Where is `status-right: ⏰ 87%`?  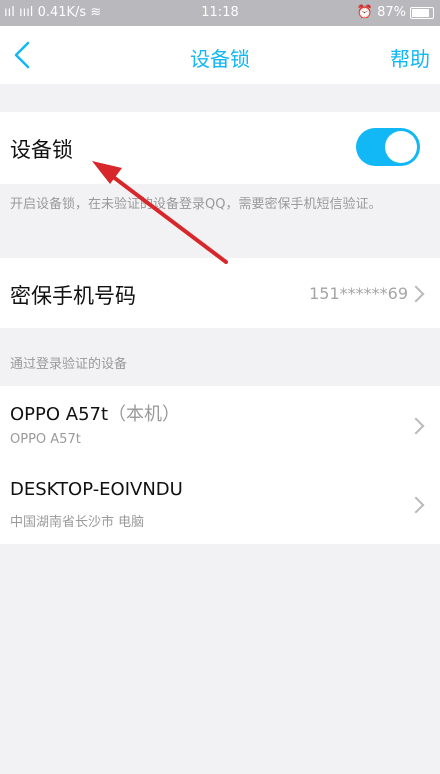 status-right: ⏰ 87% is located at coordinates (395, 12).